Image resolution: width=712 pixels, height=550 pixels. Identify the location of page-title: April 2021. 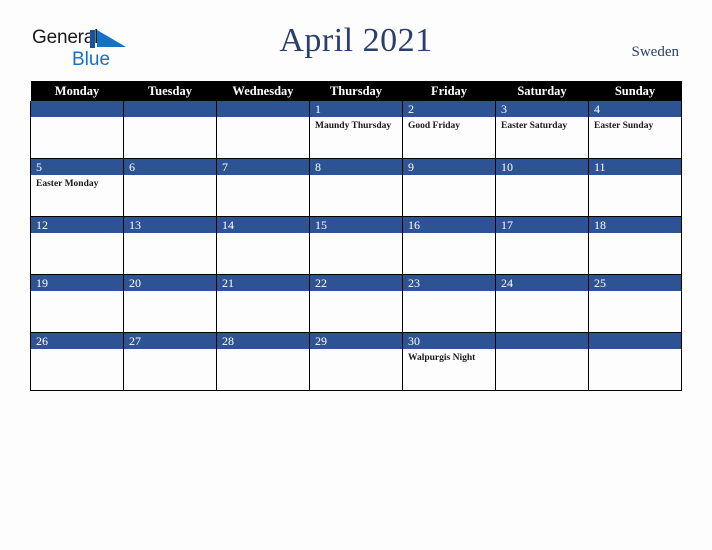
(356, 40).